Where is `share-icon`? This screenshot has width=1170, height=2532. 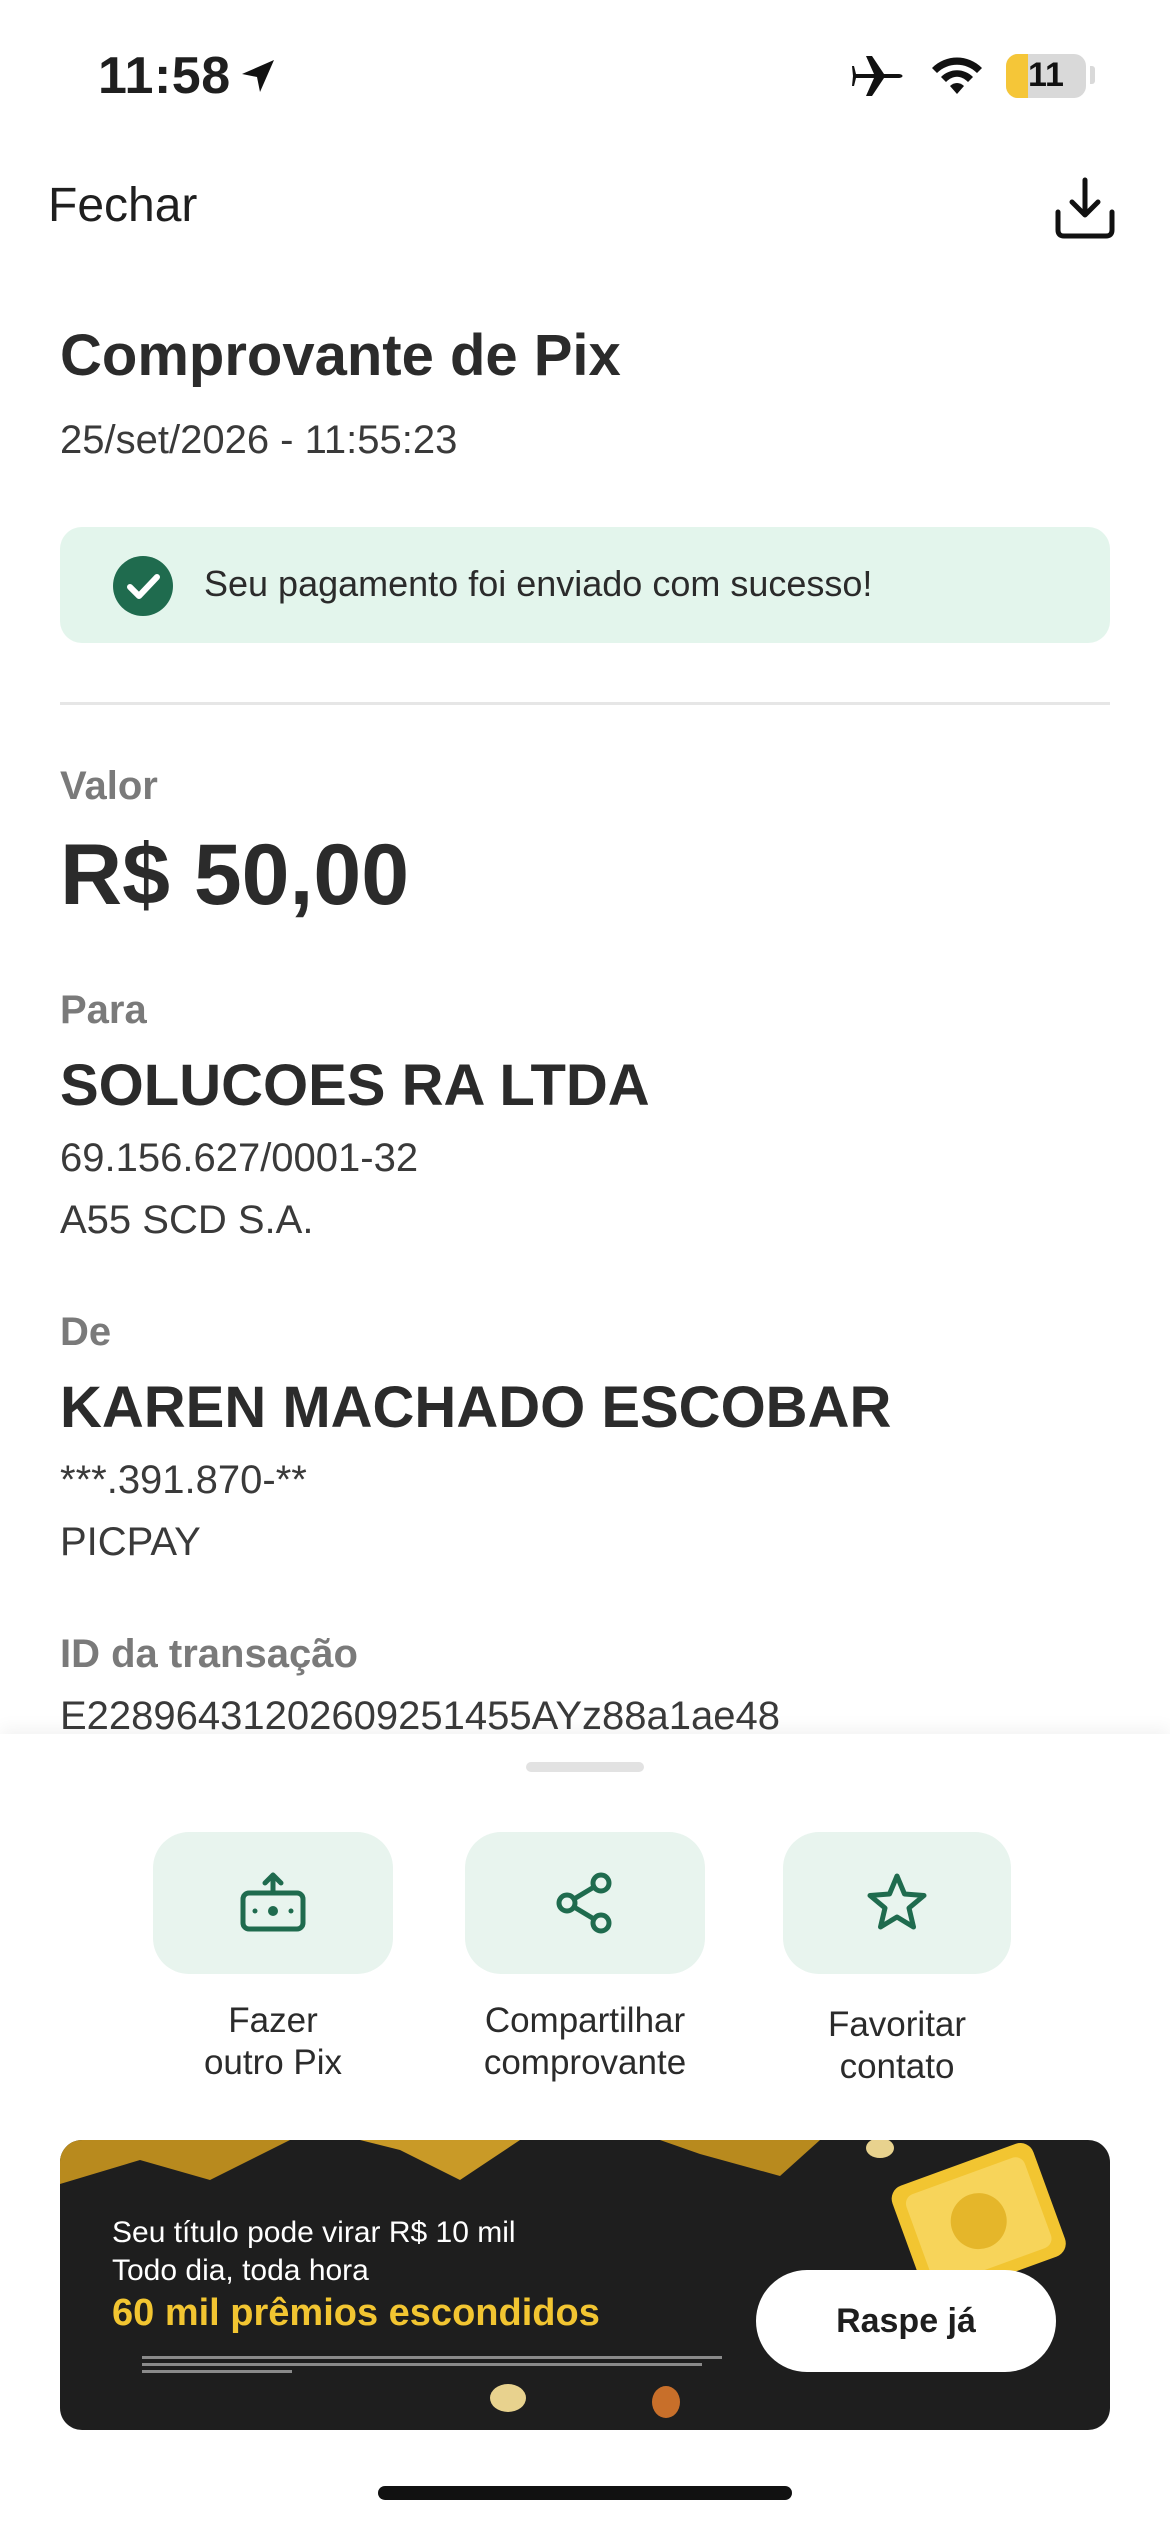 share-icon is located at coordinates (584, 1903).